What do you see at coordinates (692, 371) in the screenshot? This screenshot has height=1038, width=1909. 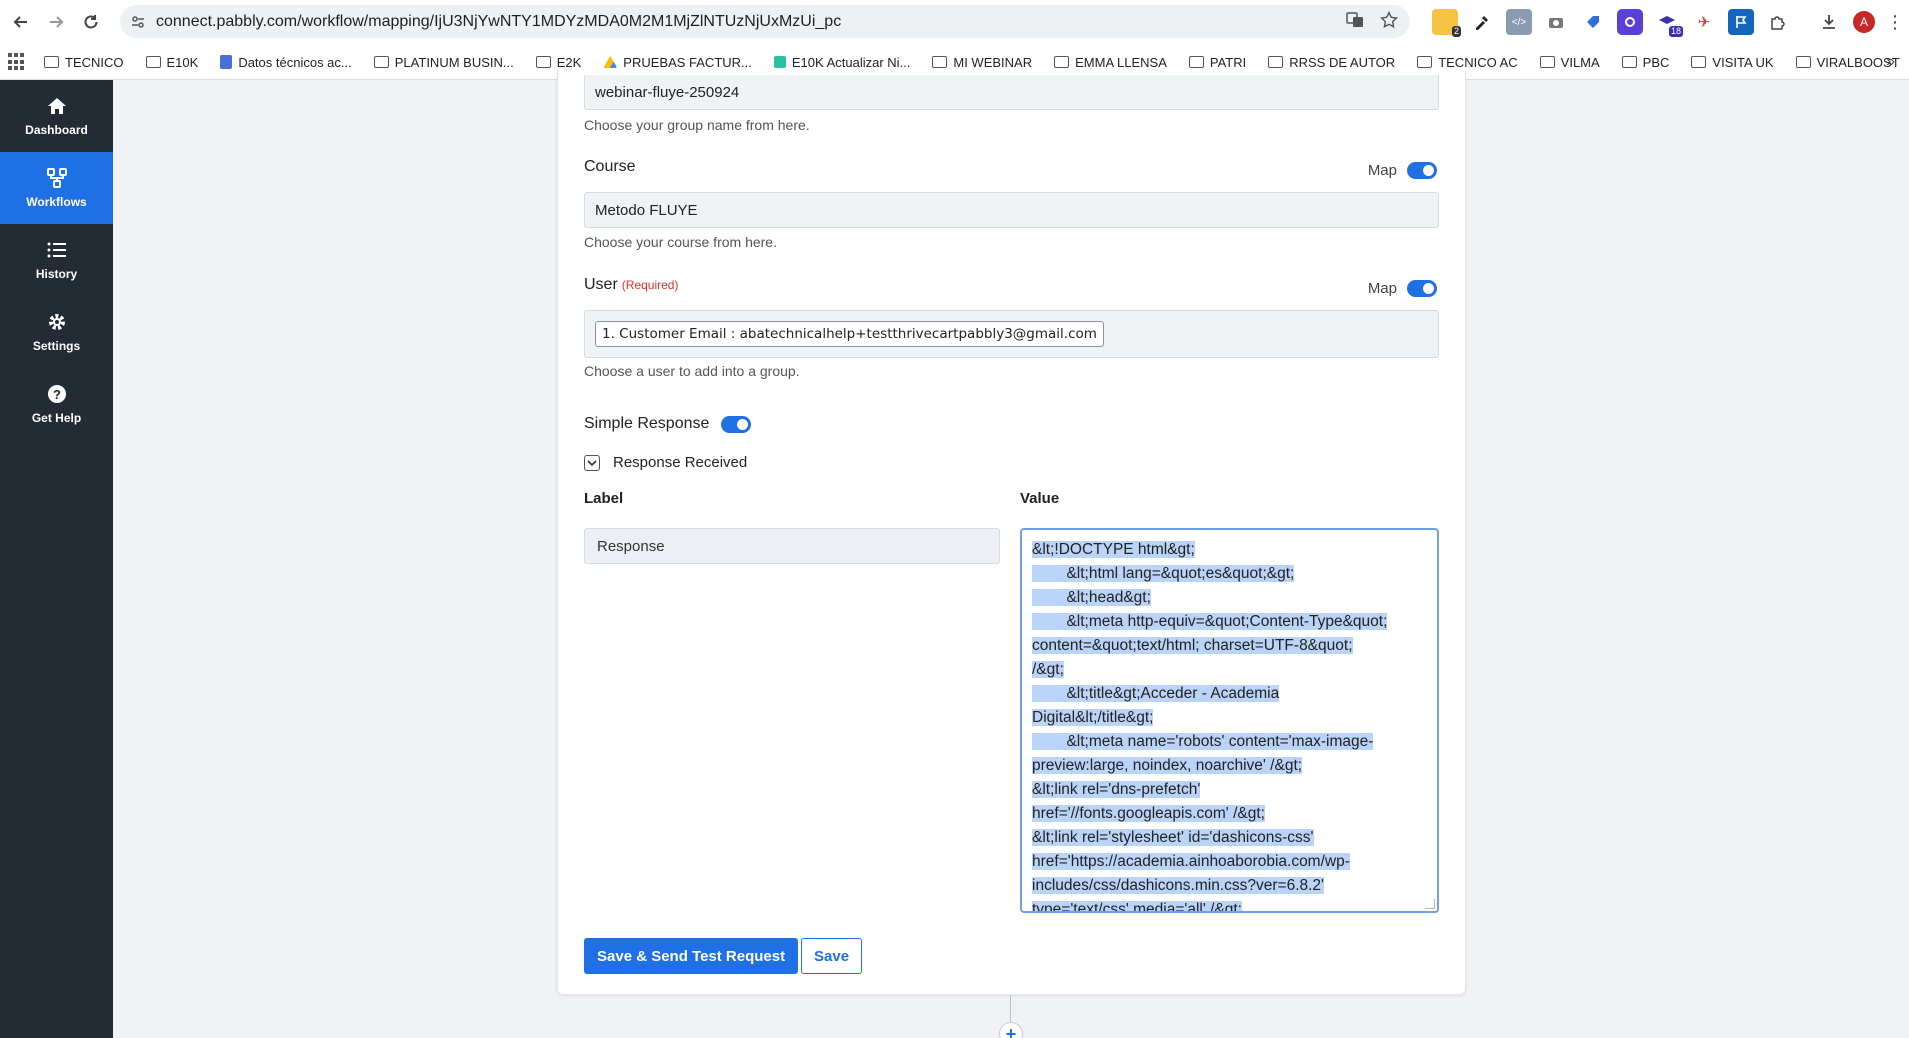 I see `user-help-text: Choose a user to add into a group.` at bounding box center [692, 371].